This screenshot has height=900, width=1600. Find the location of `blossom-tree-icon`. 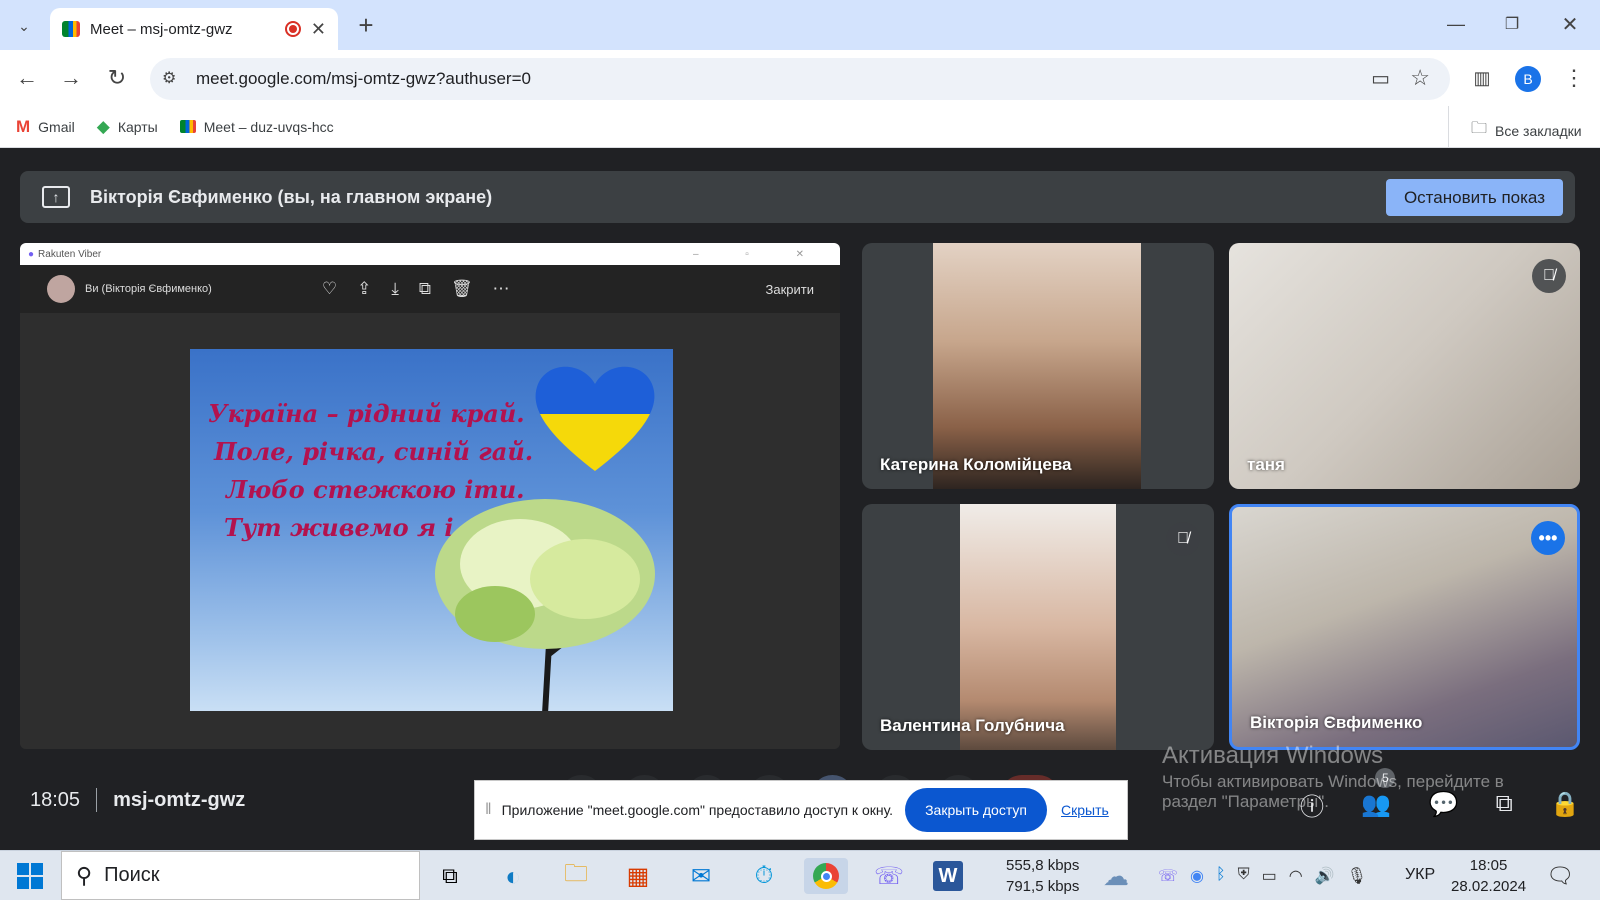

blossom-tree-icon is located at coordinates (545, 605).